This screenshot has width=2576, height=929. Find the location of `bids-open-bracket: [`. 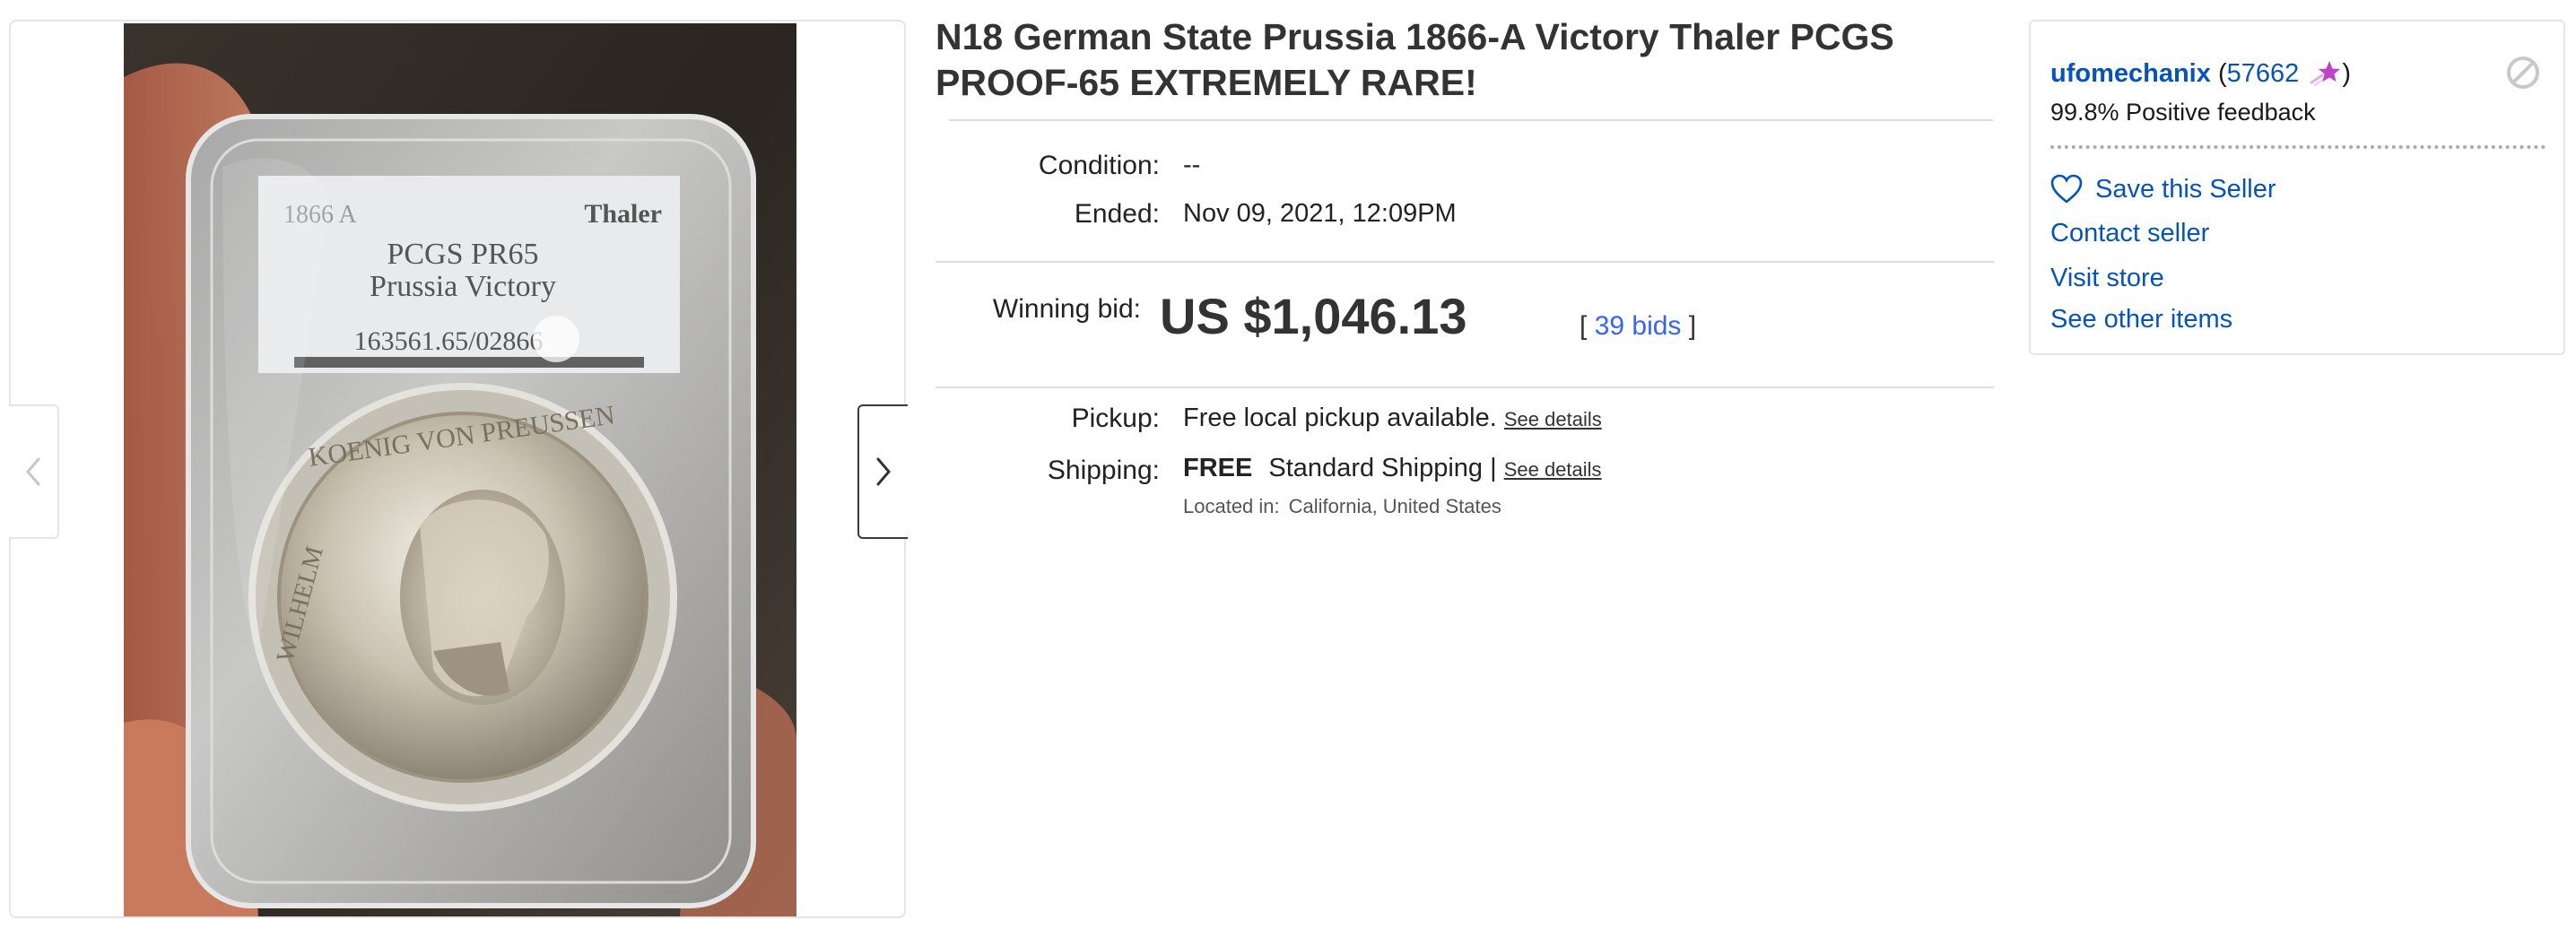

bids-open-bracket: [ is located at coordinates (1584, 326).